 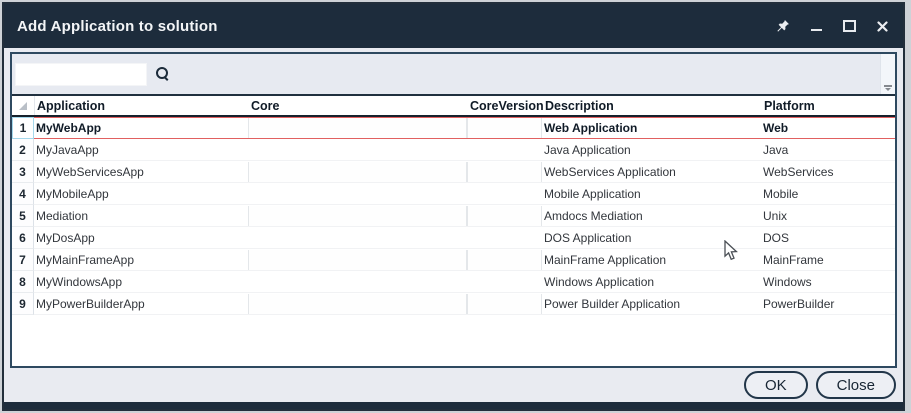 What do you see at coordinates (142, 105) in the screenshot?
I see `column-header-application: Application` at bounding box center [142, 105].